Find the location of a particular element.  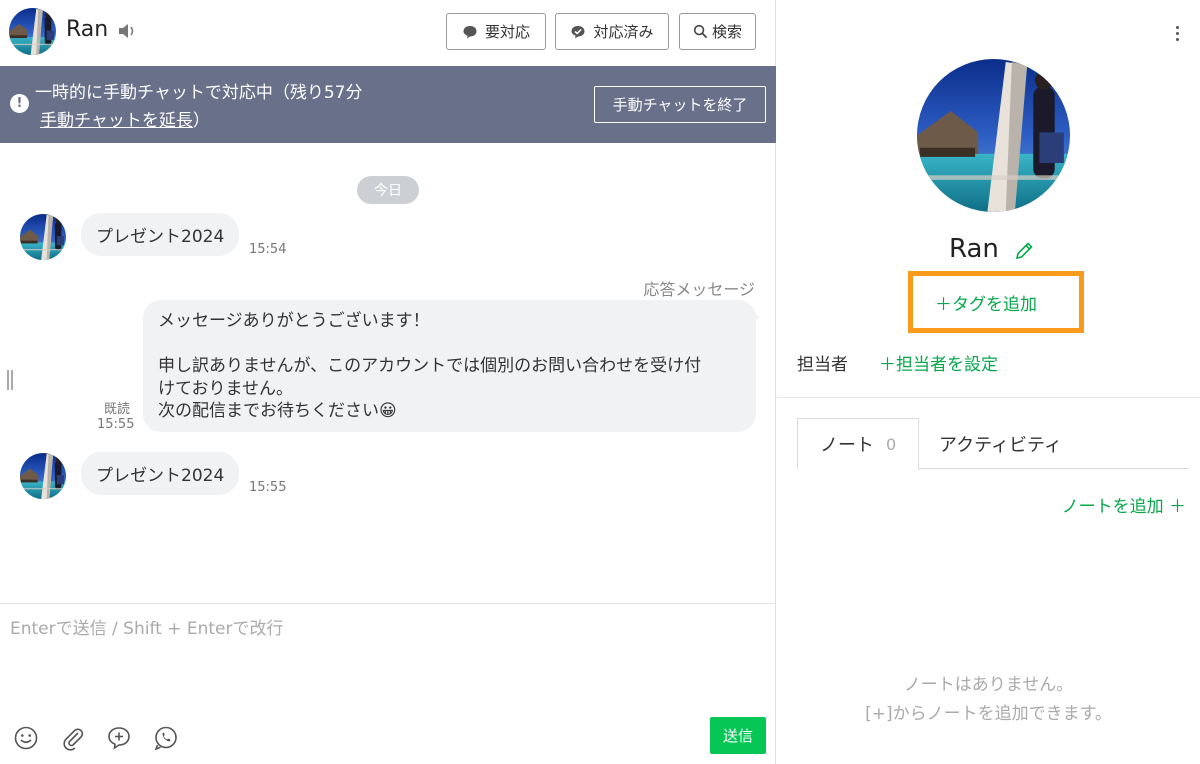

chat-bubble-icon is located at coordinates (470, 31).